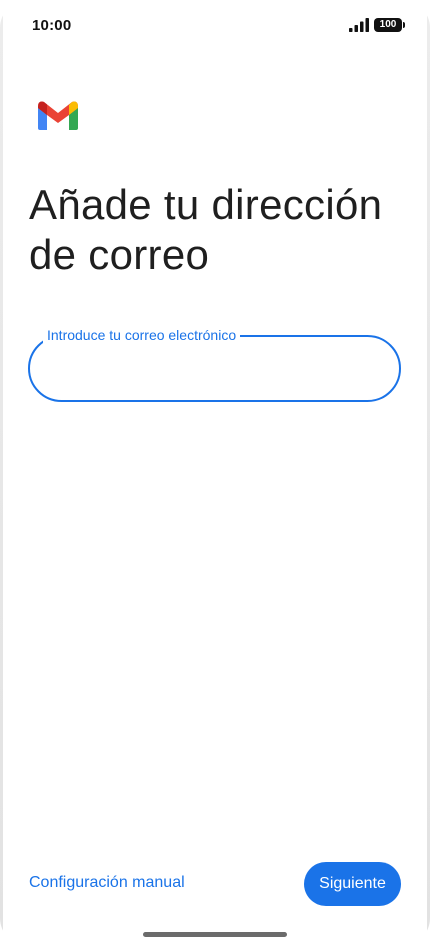 This screenshot has width=430, height=946. Describe the element at coordinates (214, 370) in the screenshot. I see `email-input` at that location.